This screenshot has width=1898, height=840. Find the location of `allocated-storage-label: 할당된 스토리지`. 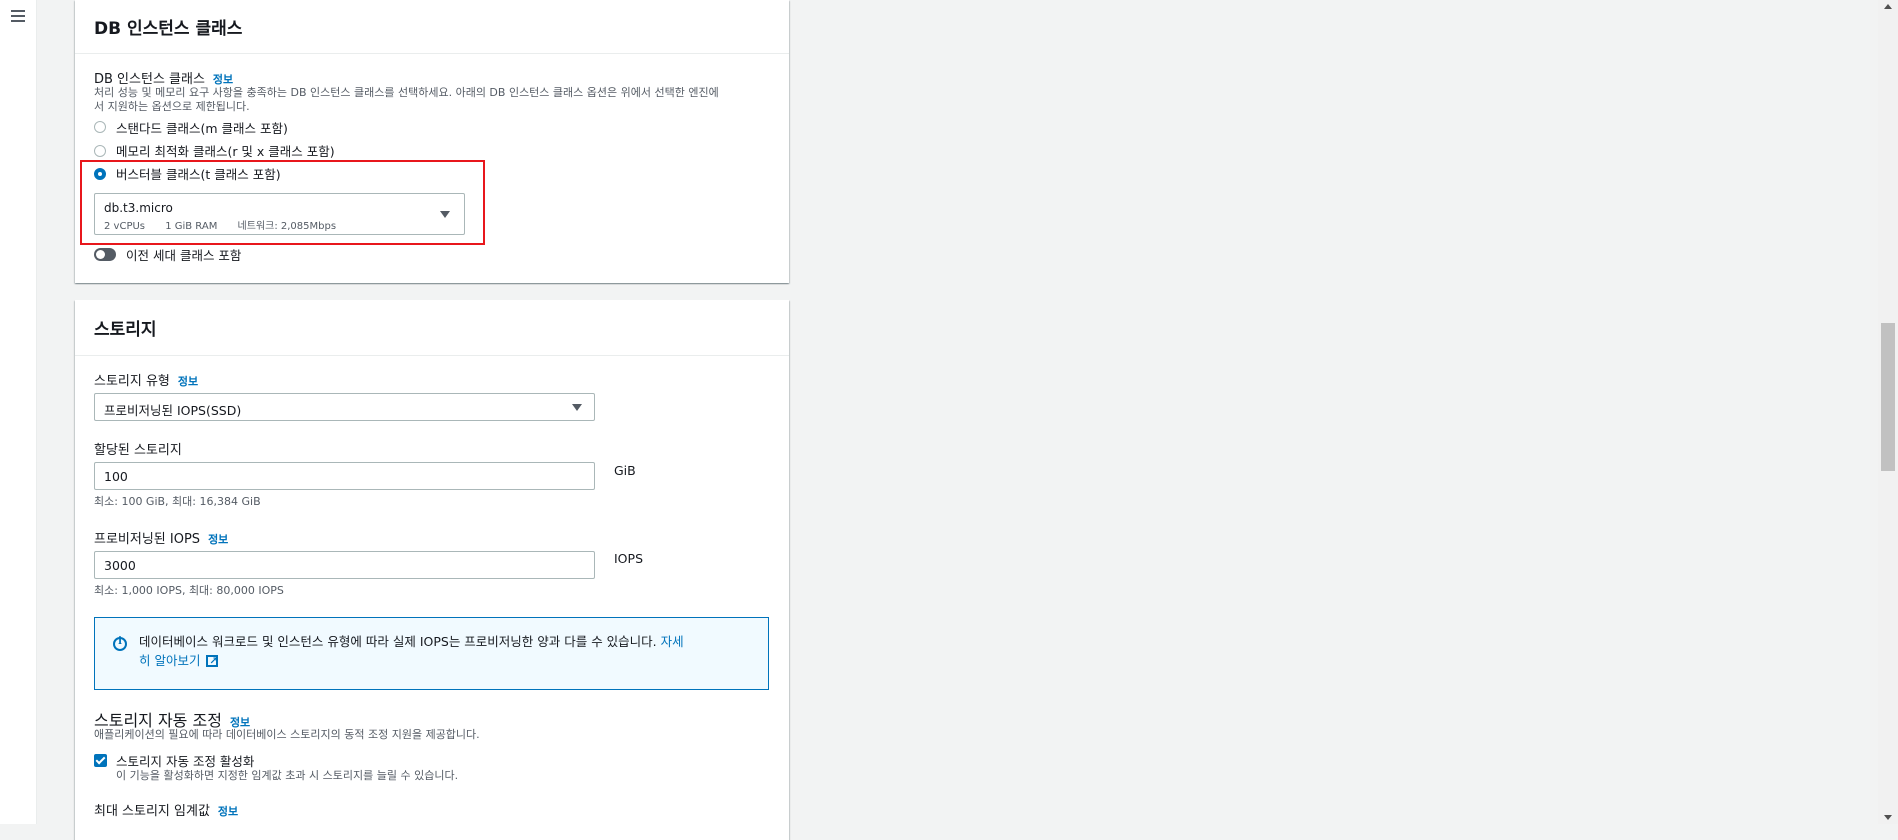

allocated-storage-label: 할당된 스토리지 is located at coordinates (138, 450).